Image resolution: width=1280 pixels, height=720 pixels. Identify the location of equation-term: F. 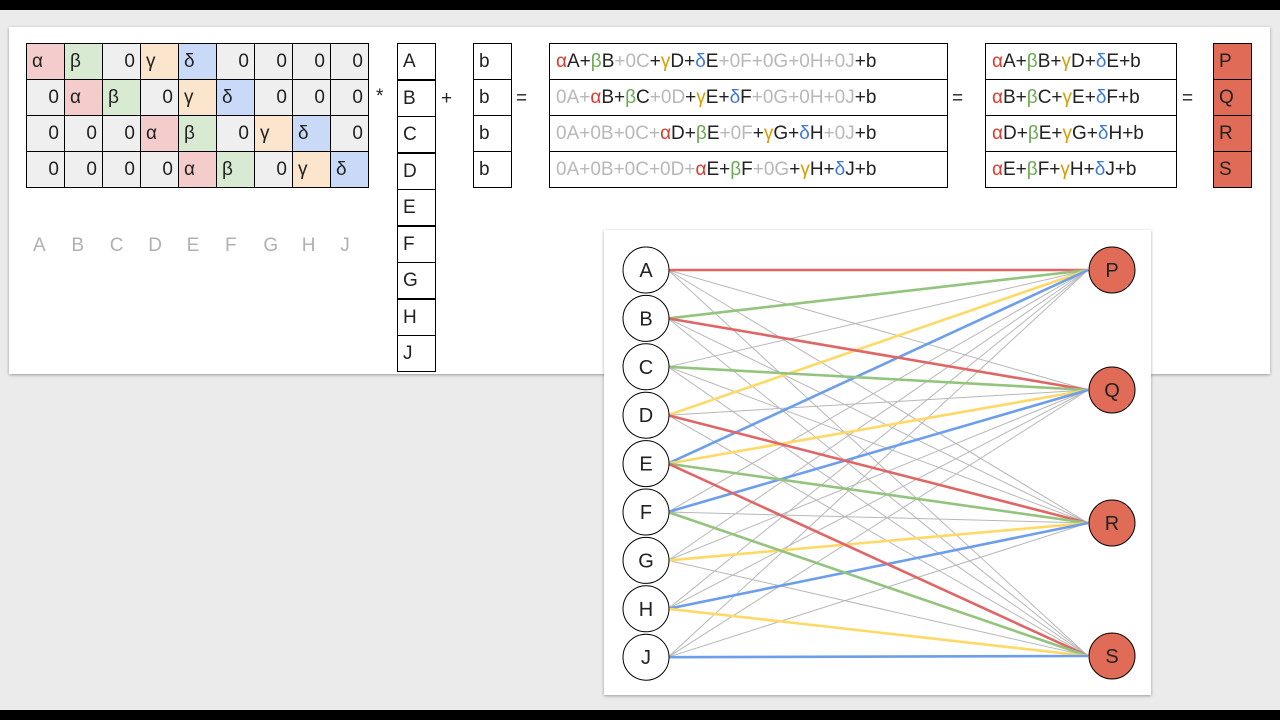
(747, 169).